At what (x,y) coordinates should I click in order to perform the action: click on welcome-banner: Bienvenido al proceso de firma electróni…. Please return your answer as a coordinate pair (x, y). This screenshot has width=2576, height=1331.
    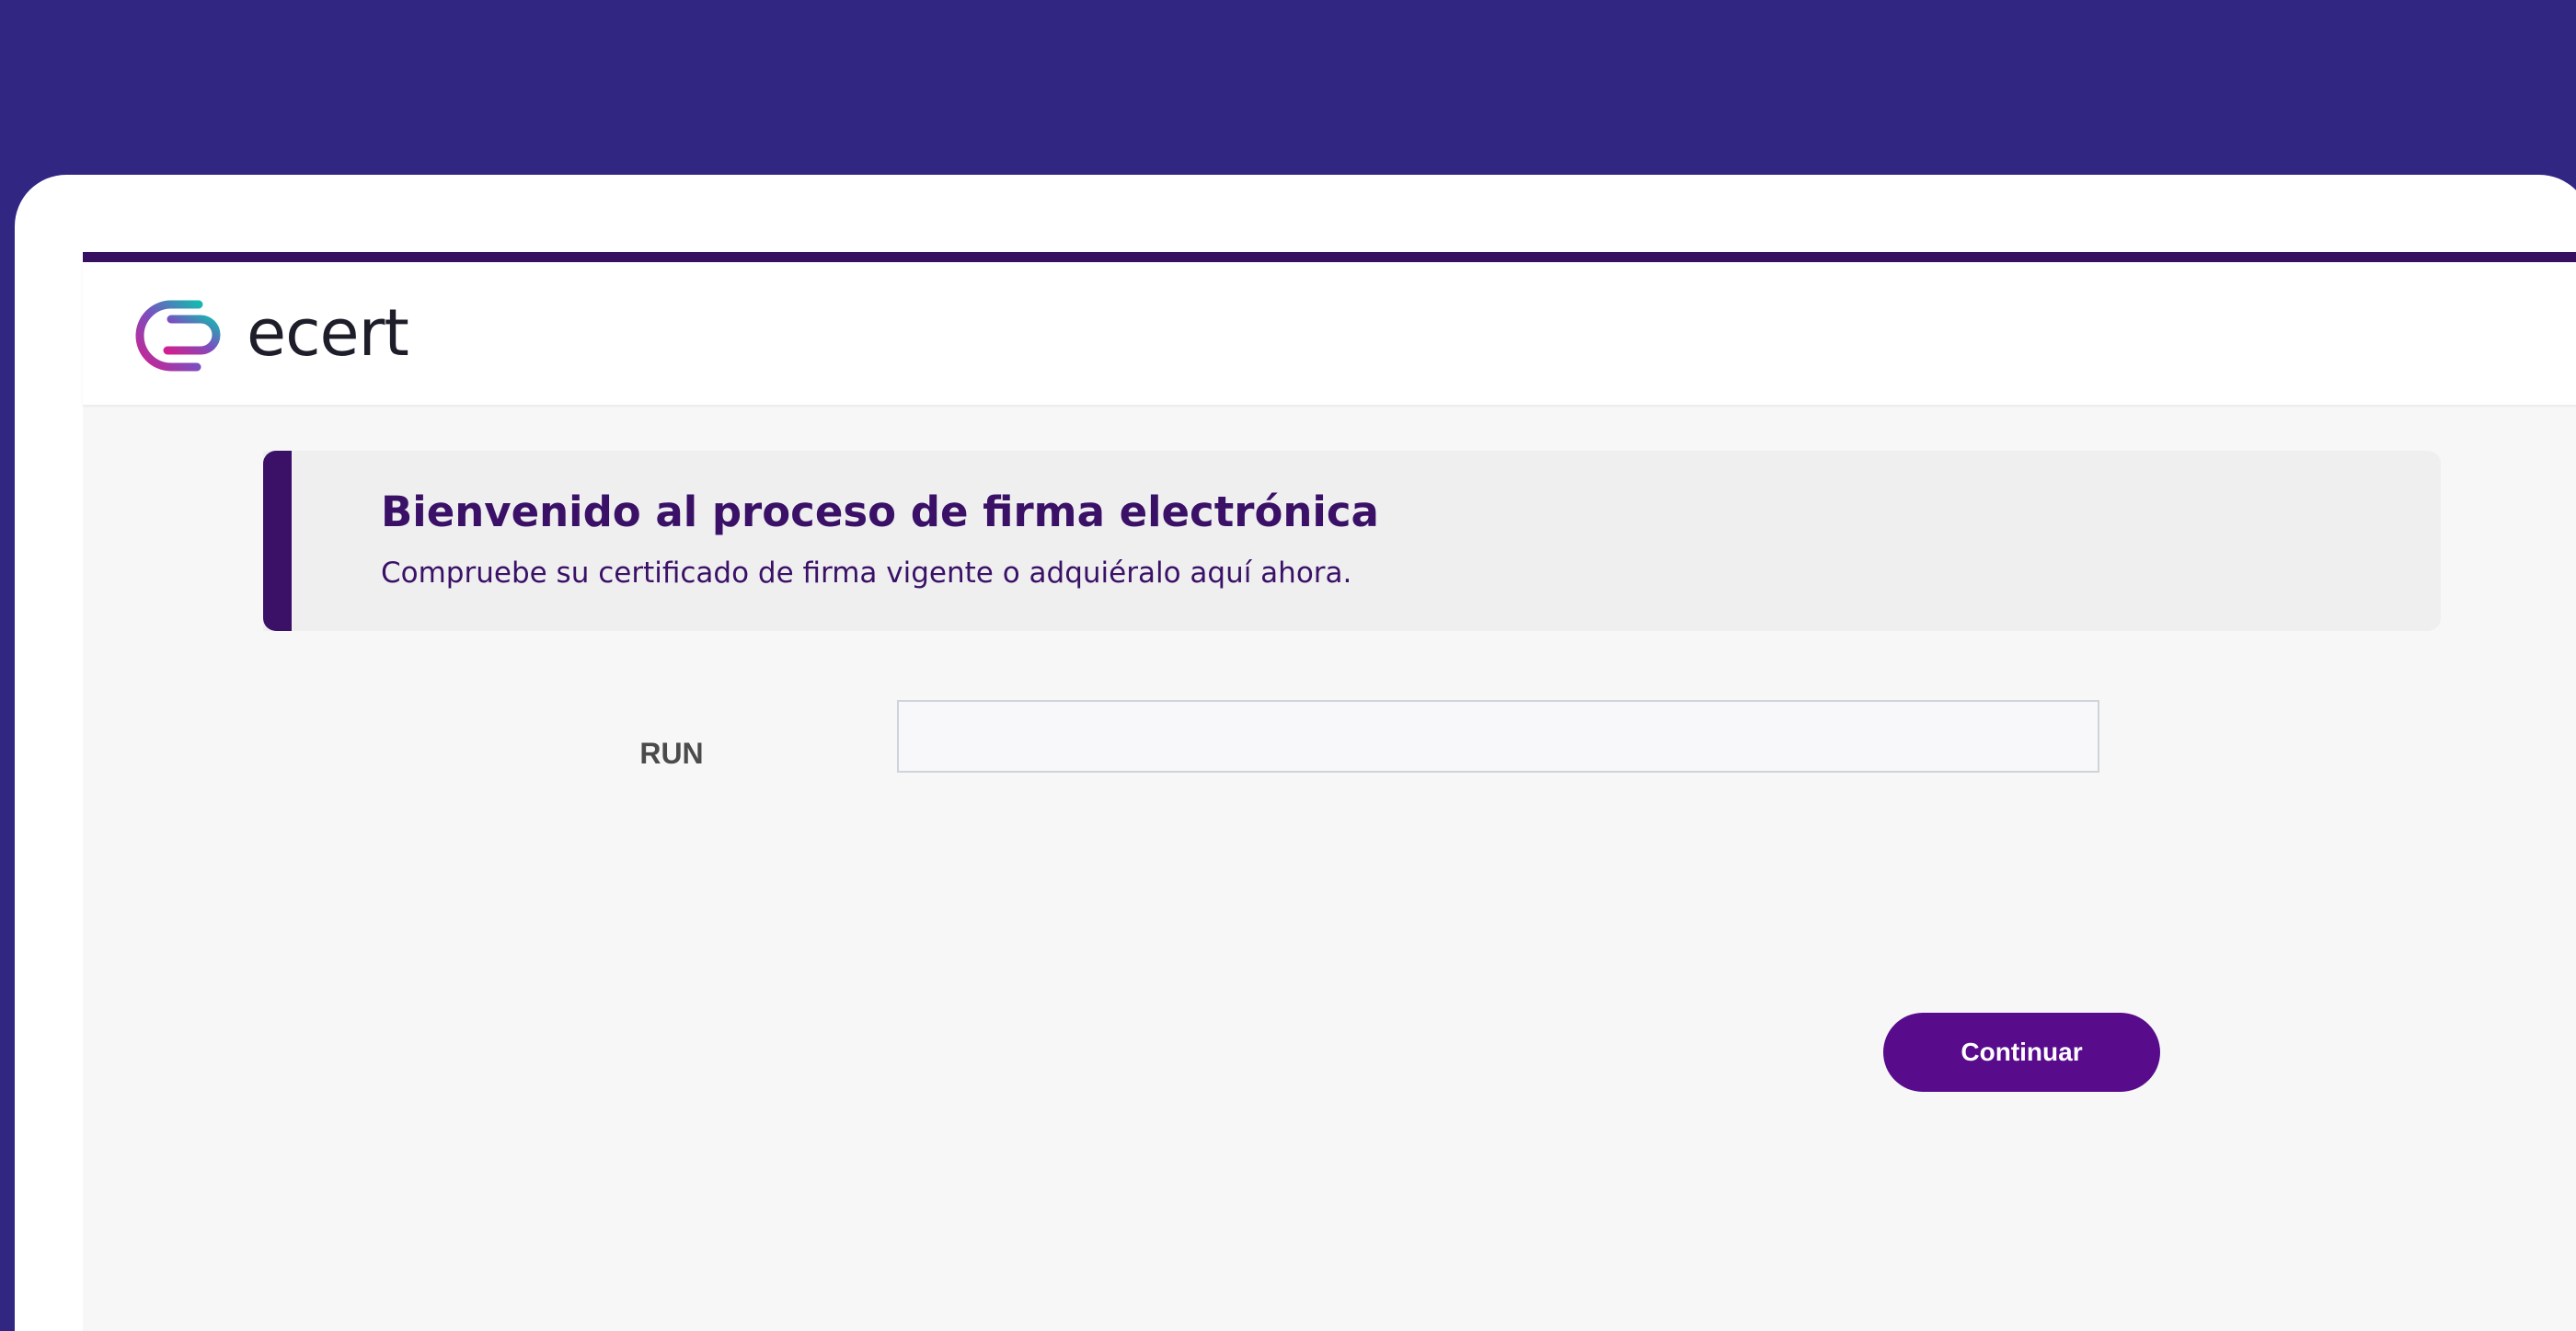
    Looking at the image, I should click on (1352, 541).